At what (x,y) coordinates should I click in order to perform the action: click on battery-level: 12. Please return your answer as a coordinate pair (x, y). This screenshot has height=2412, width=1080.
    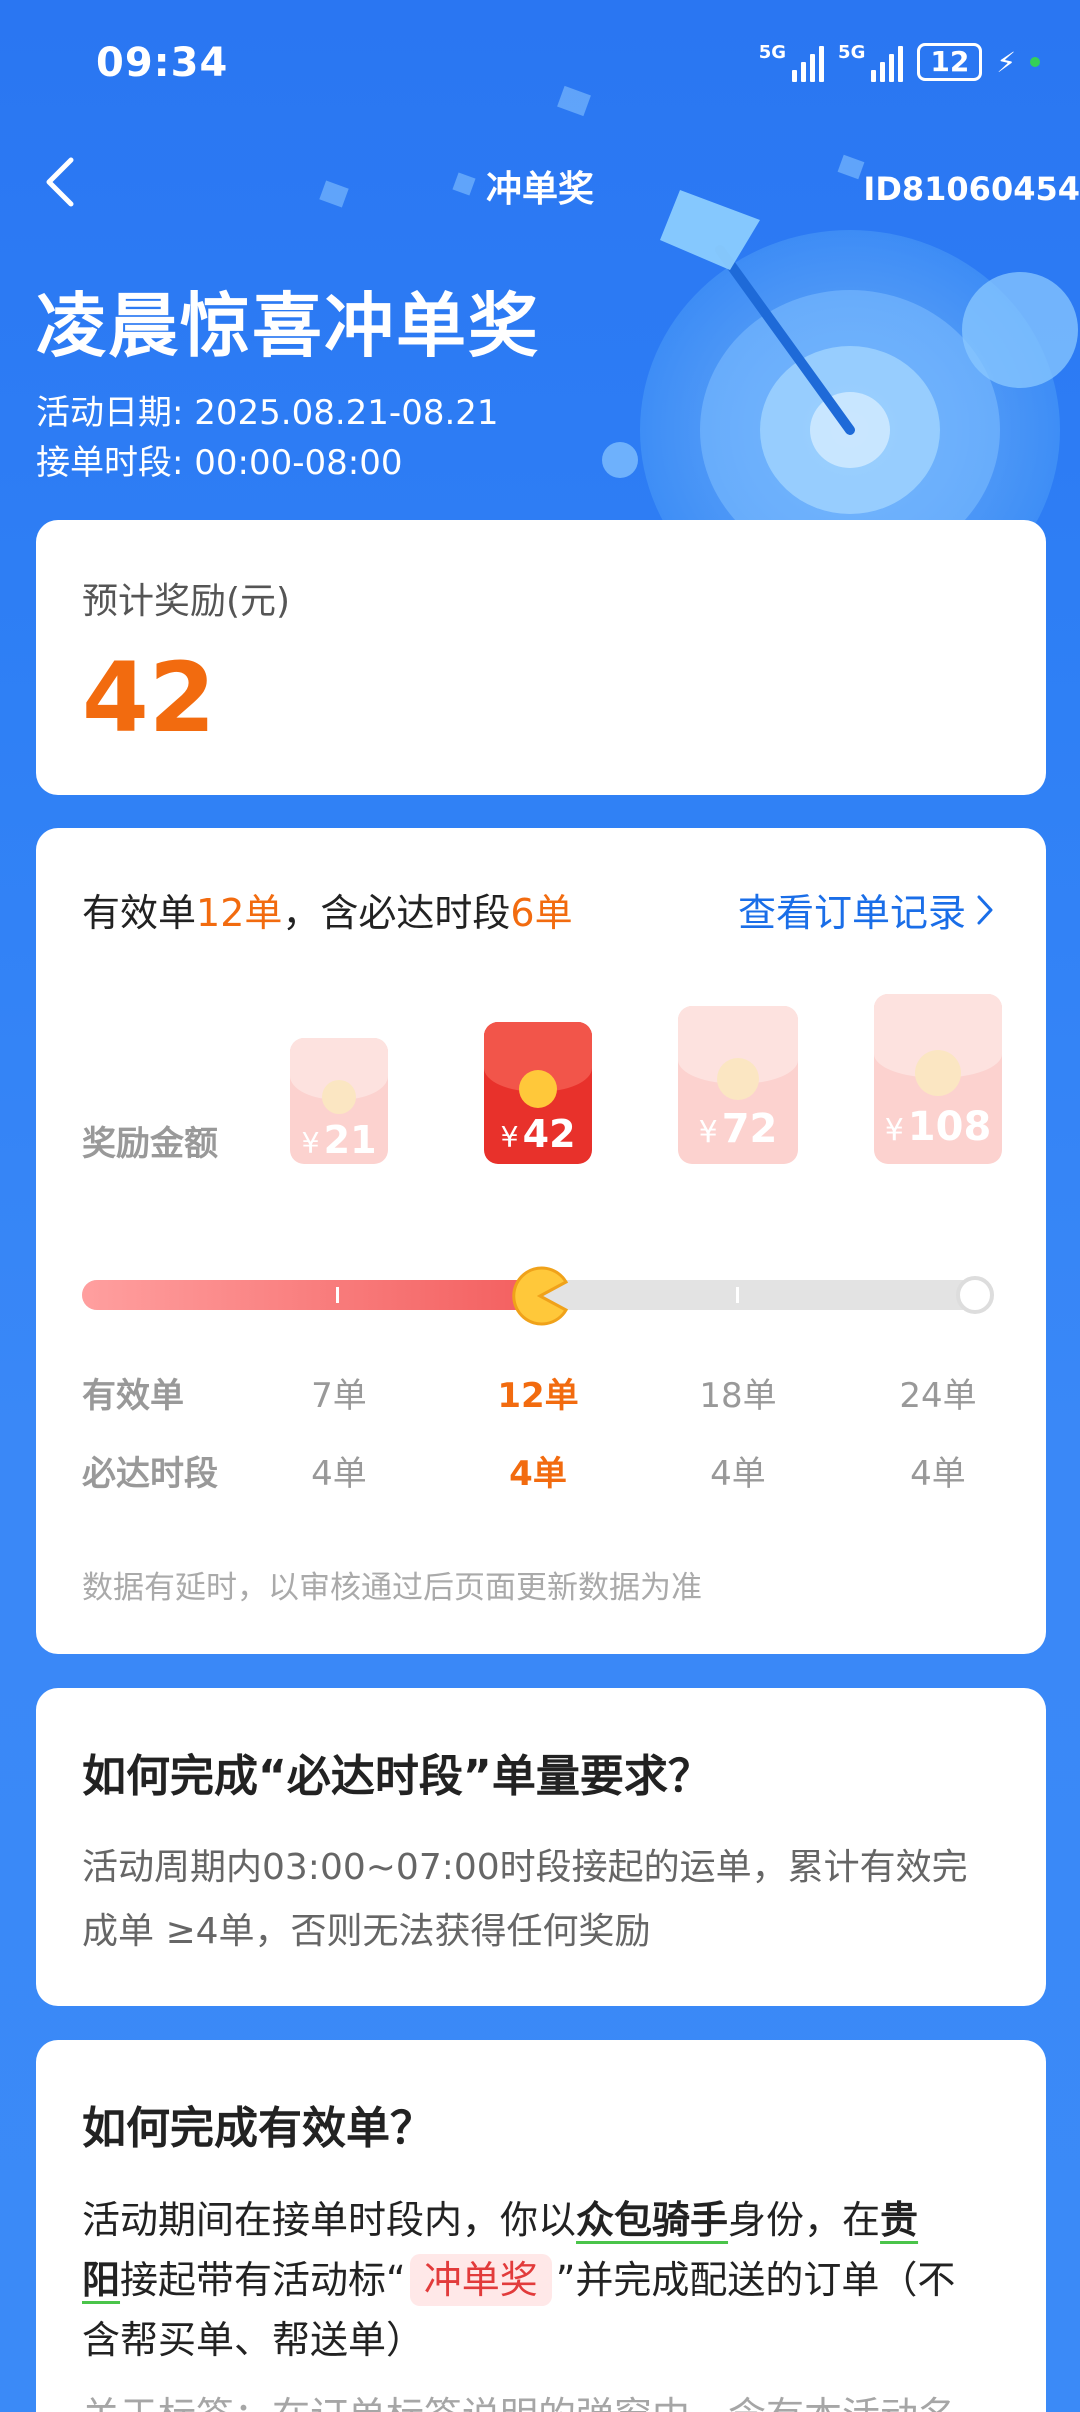
    Looking at the image, I should click on (950, 61).